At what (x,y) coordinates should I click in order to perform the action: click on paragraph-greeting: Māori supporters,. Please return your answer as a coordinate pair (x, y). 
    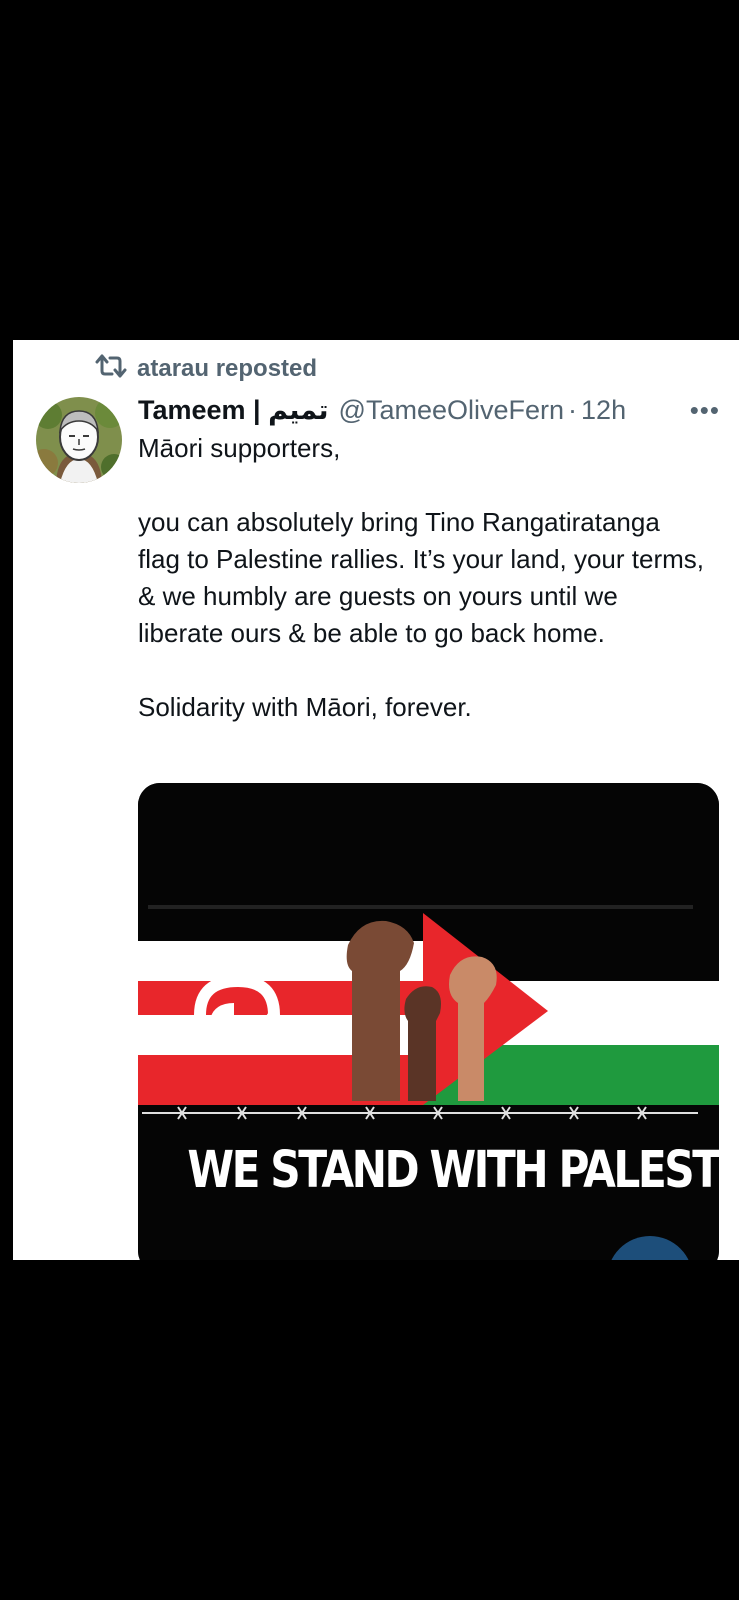
    Looking at the image, I should click on (239, 448).